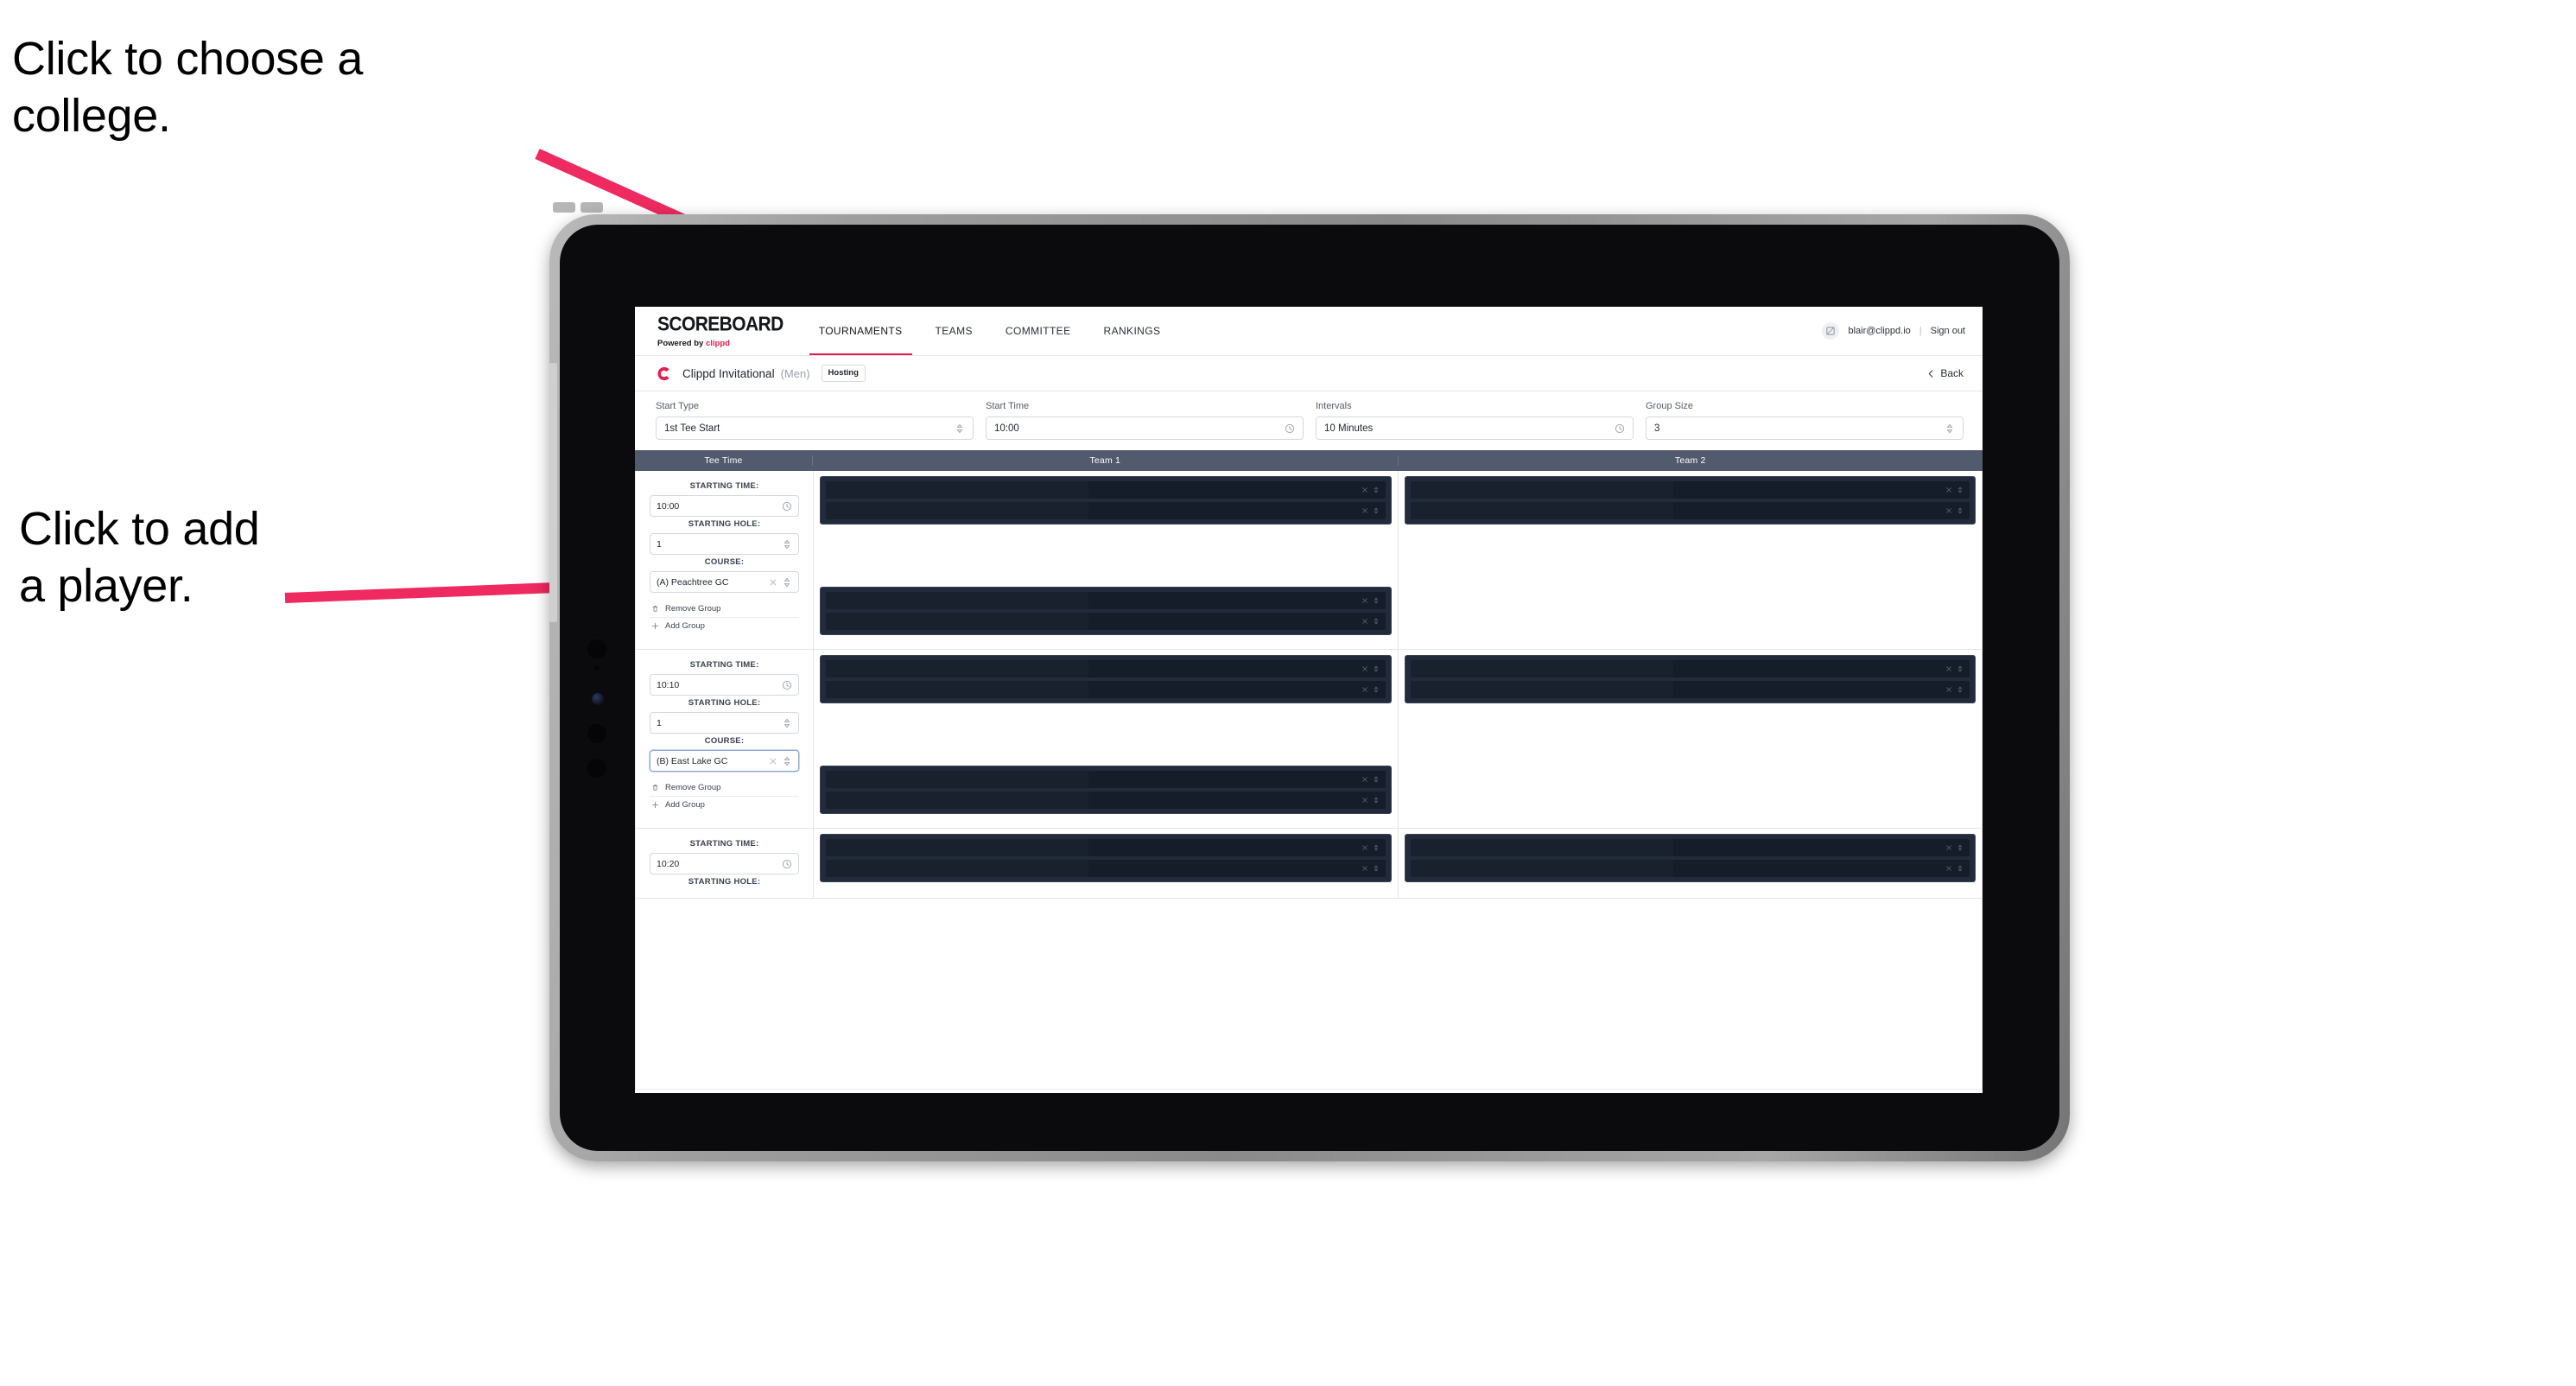 The image size is (2576, 1386). Describe the element at coordinates (719, 331) in the screenshot. I see `brand-logo: SCOREBOARD Powered by clippd` at that location.